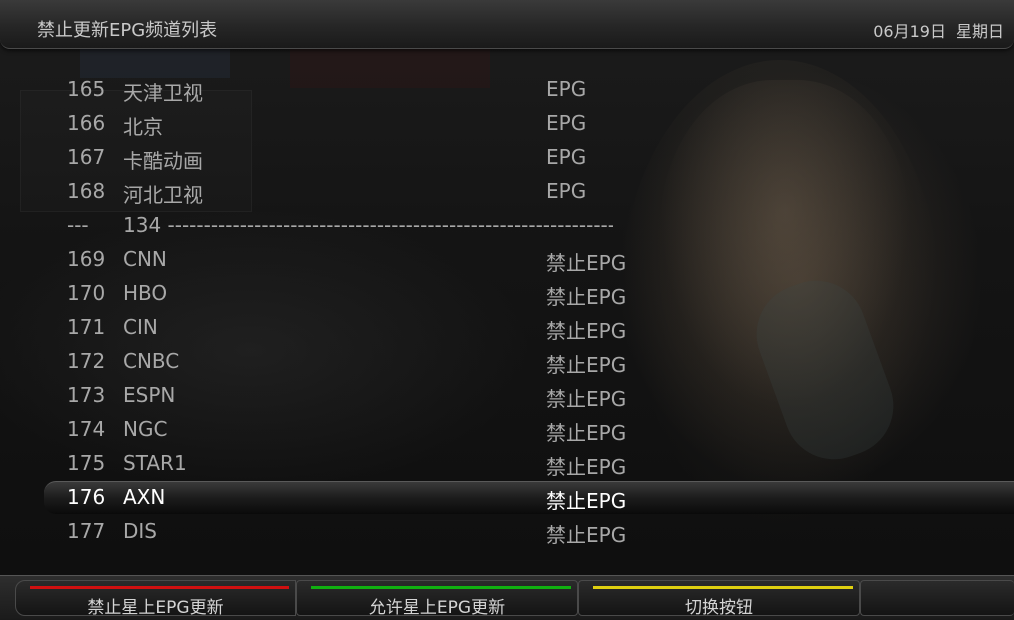  Describe the element at coordinates (979, 31) in the screenshot. I see `weekday-text: 星期日` at that location.